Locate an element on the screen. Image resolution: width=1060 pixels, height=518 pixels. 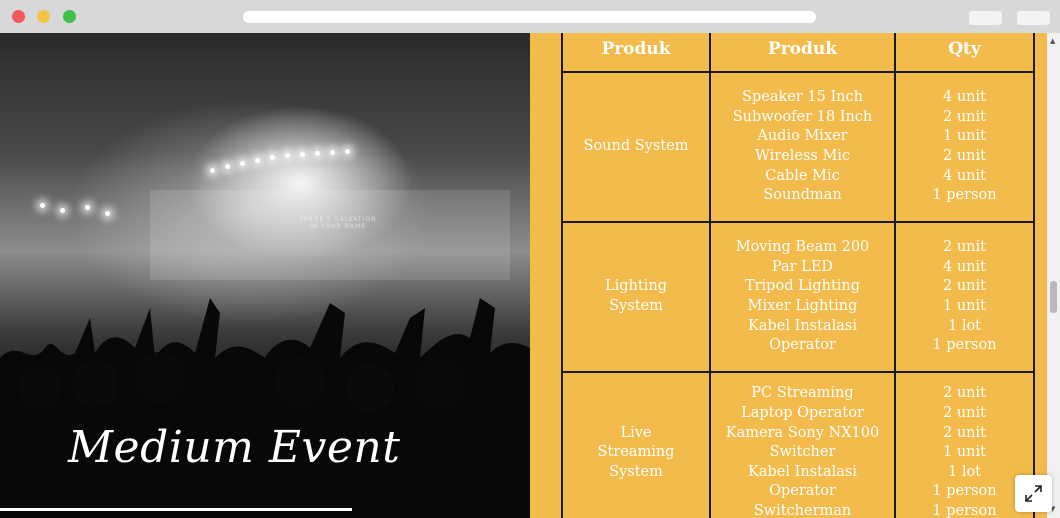
category-label: Lighting System is located at coordinates (636, 296).